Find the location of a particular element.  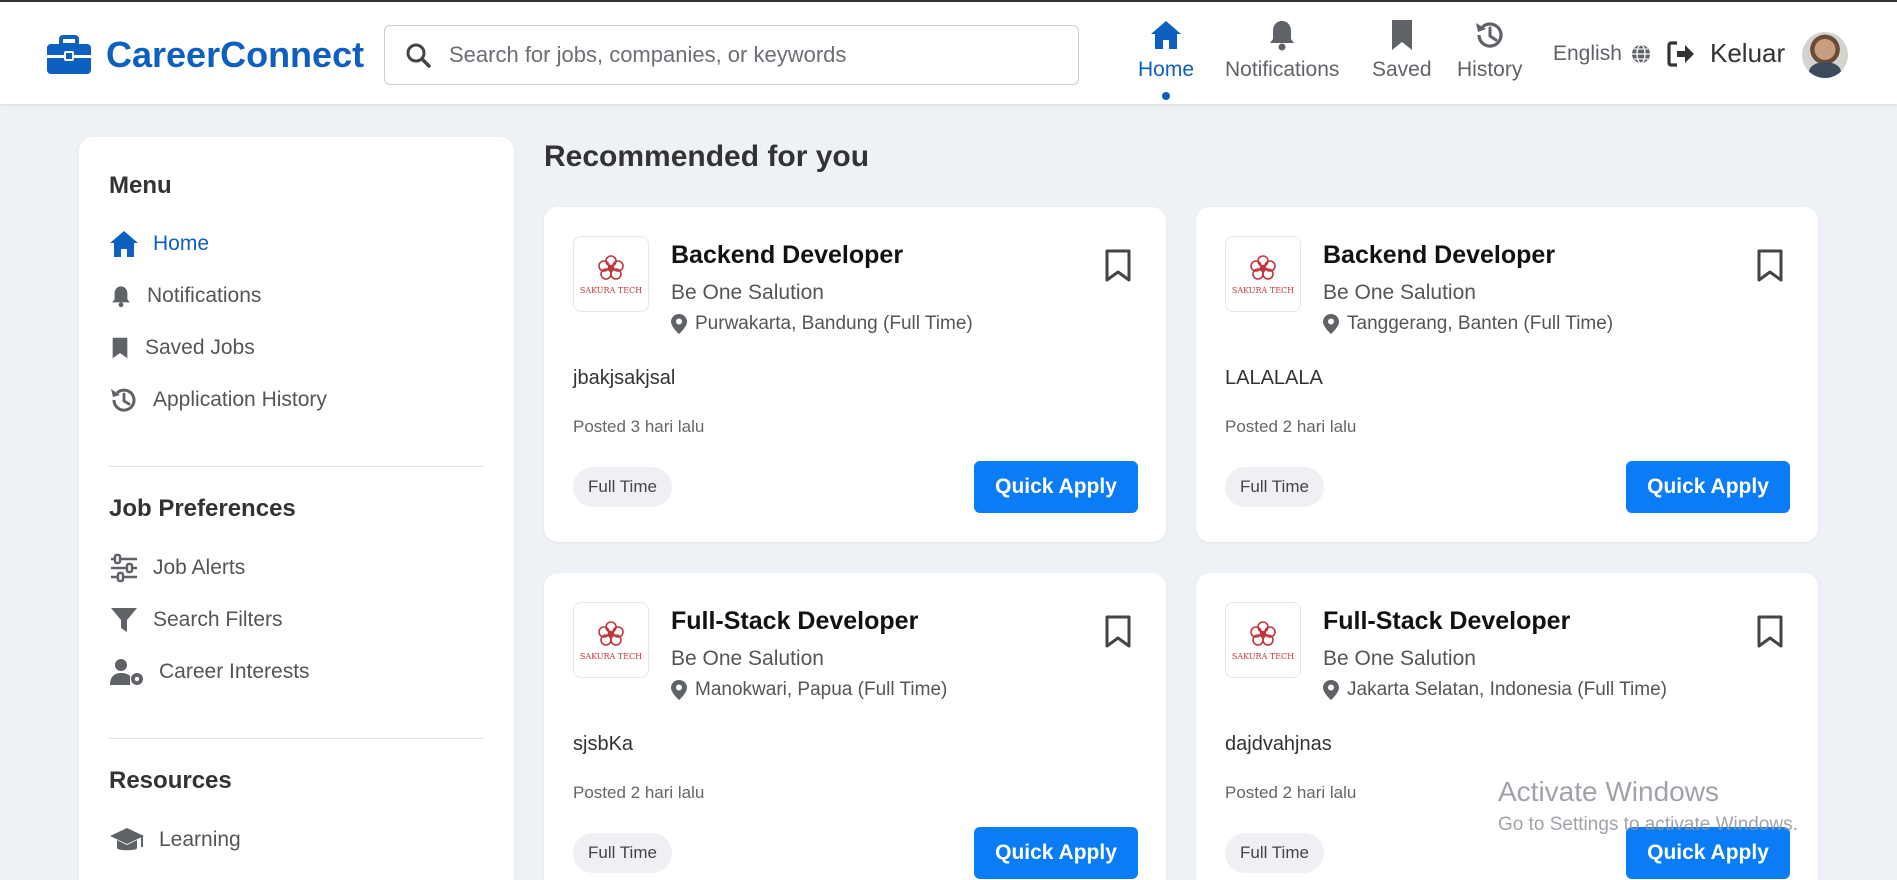

menu-title: Menu is located at coordinates (140, 185).